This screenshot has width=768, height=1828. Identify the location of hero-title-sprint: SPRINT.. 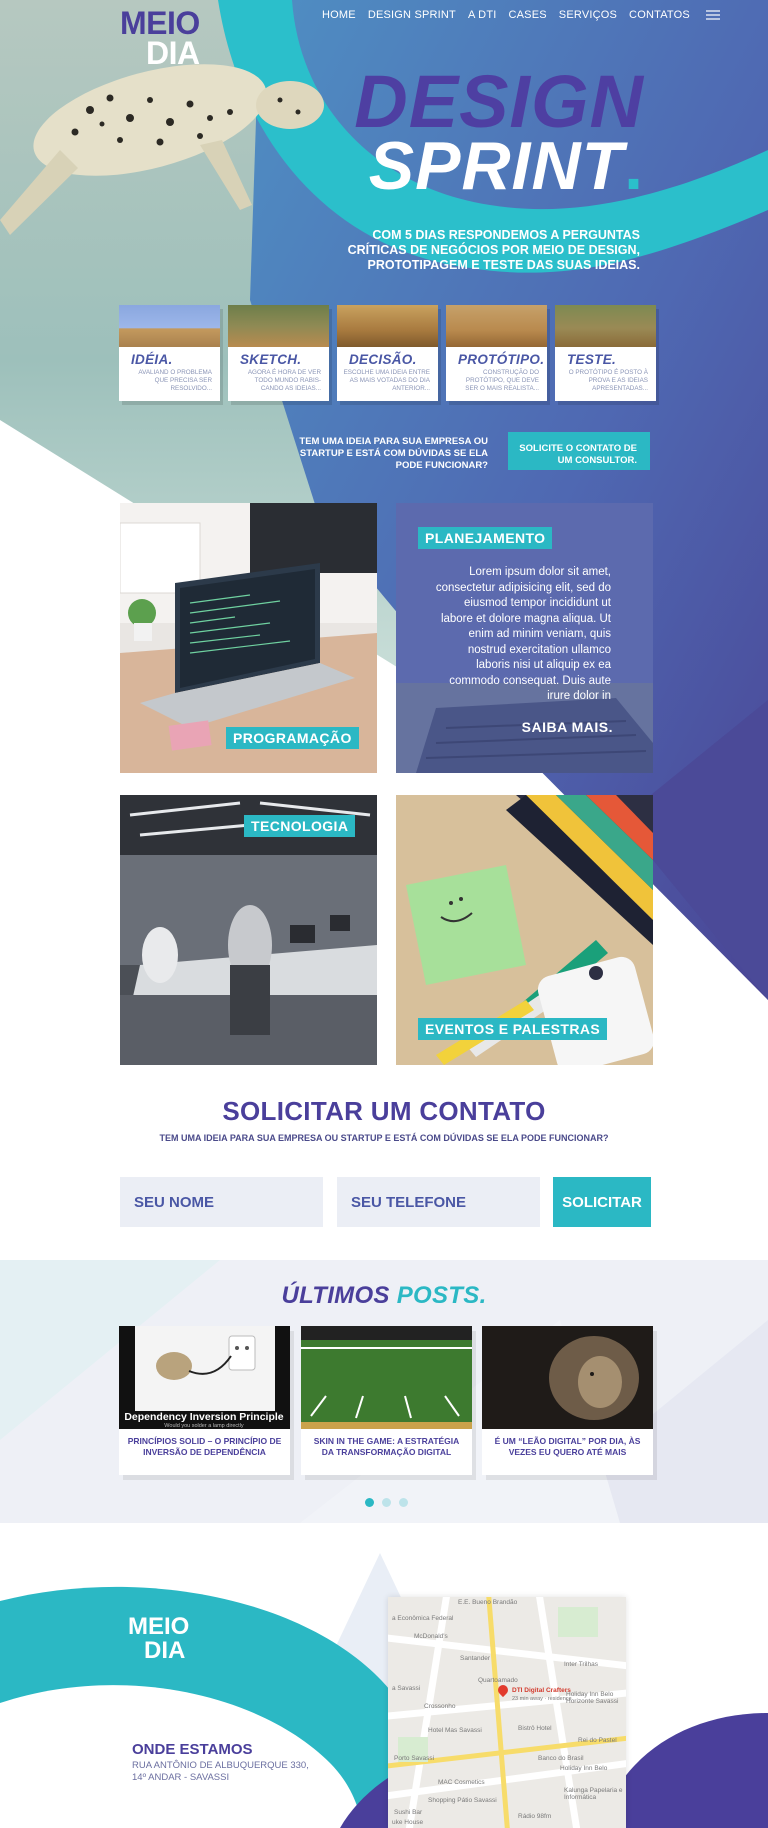
(506, 166).